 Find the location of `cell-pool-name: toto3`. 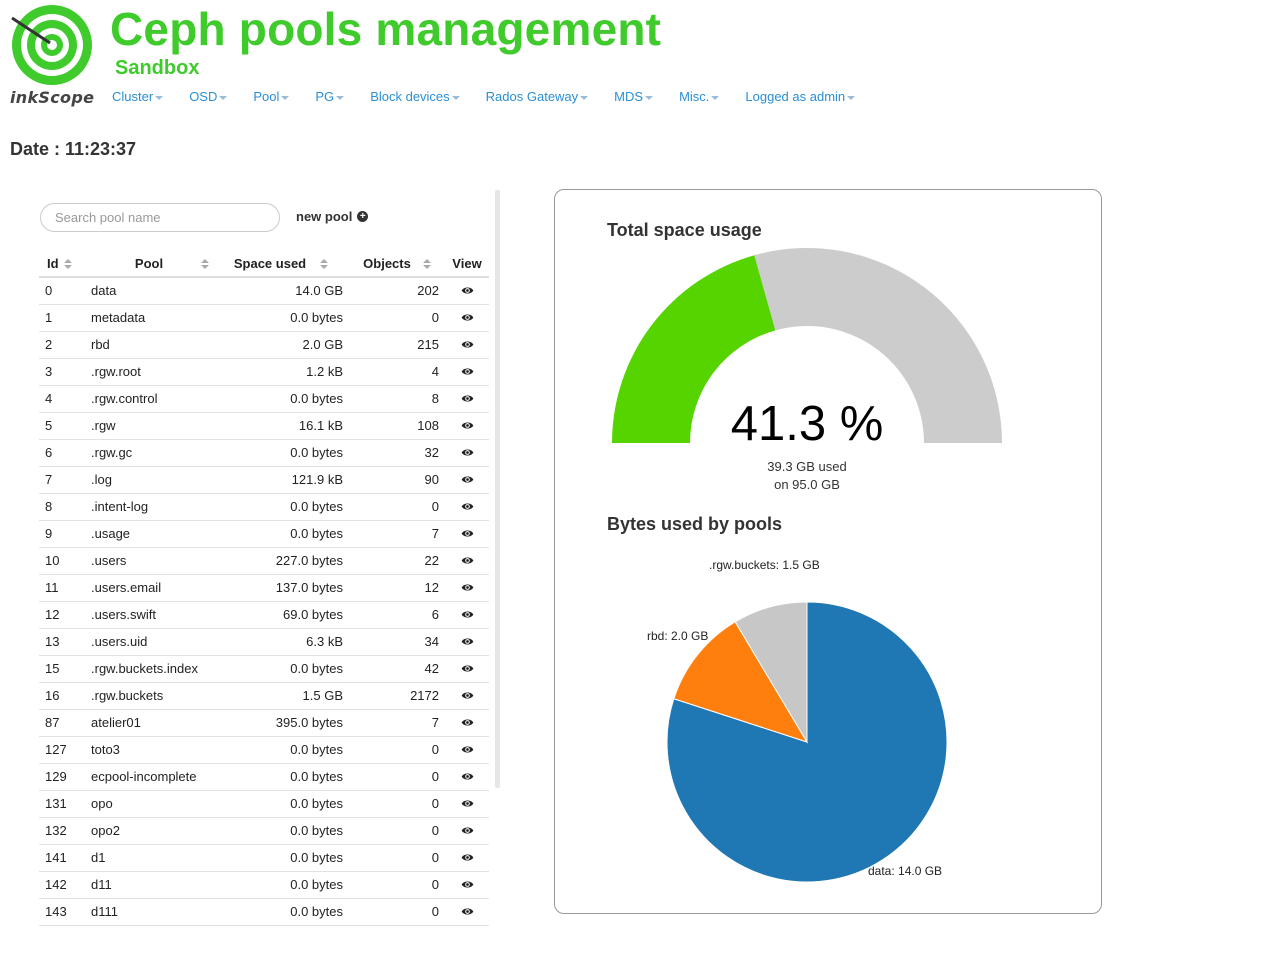

cell-pool-name: toto3 is located at coordinates (149, 750).